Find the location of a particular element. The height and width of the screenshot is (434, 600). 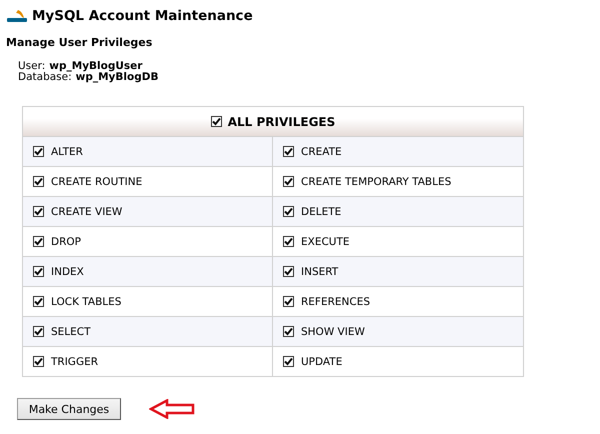

arrow-icon is located at coordinates (172, 409).